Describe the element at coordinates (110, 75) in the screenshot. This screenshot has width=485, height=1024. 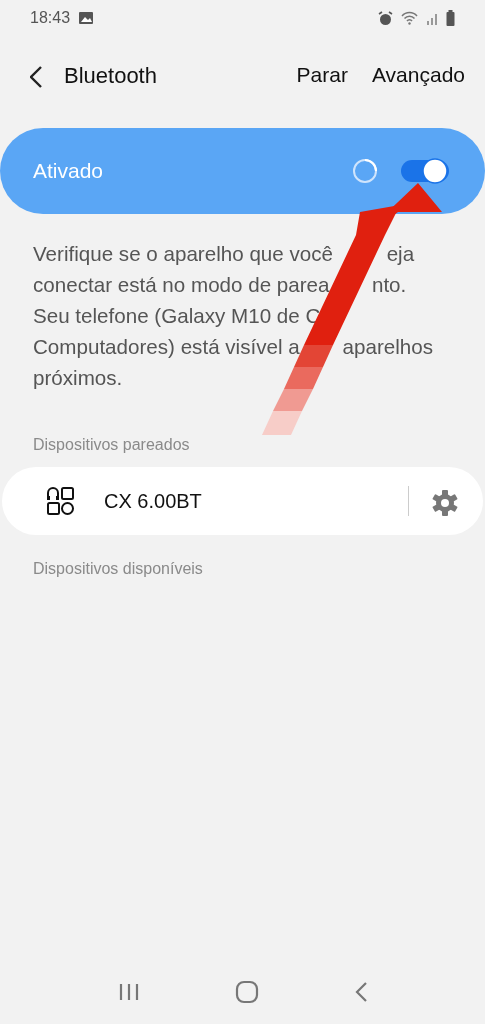
I see `page-title: Bluetooth` at that location.